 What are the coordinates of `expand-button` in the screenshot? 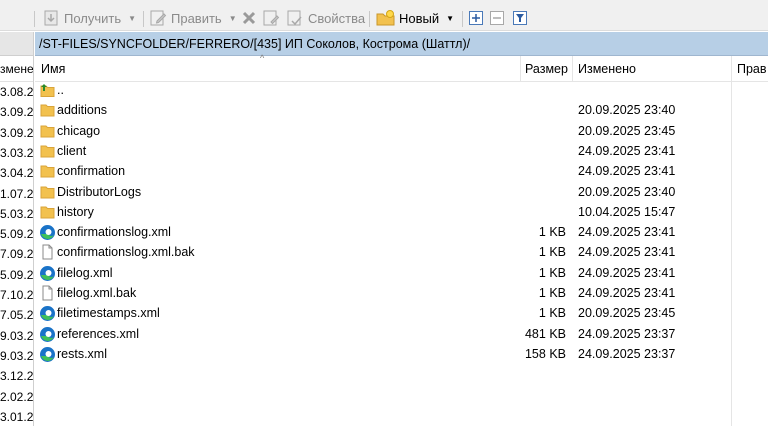 It's located at (476, 18).